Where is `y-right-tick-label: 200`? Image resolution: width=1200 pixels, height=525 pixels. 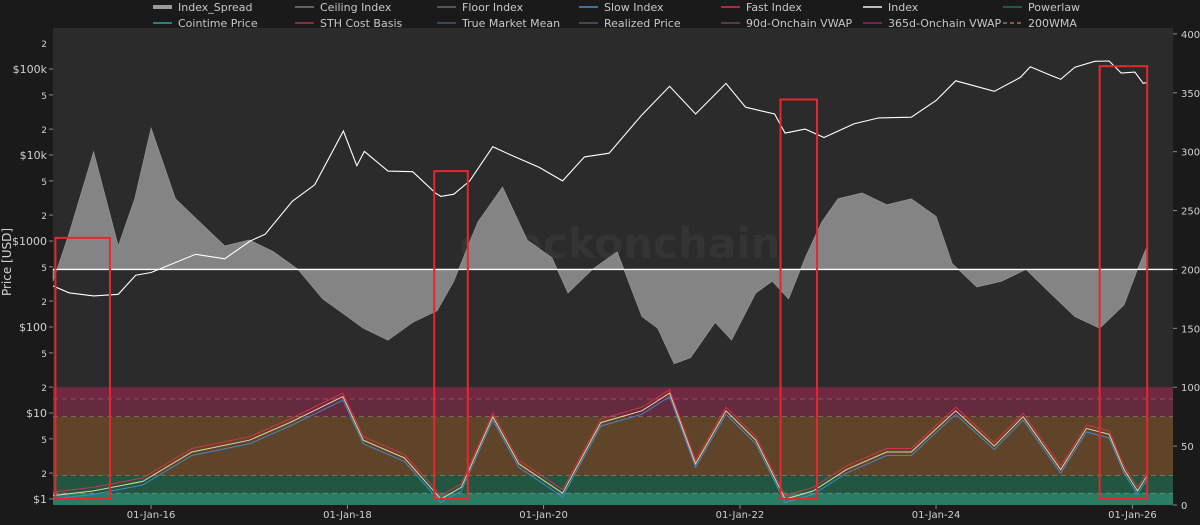
y-right-tick-label: 200 is located at coordinates (1190, 270).